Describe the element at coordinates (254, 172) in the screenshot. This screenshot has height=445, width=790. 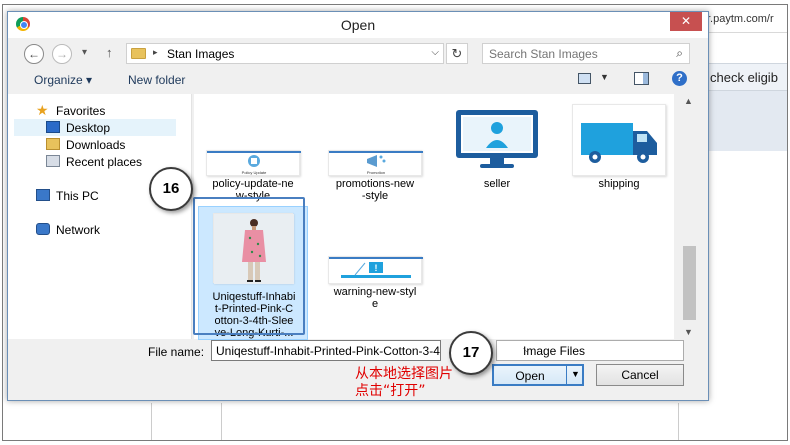
I see `thumbnail-text: Policy Update` at that location.